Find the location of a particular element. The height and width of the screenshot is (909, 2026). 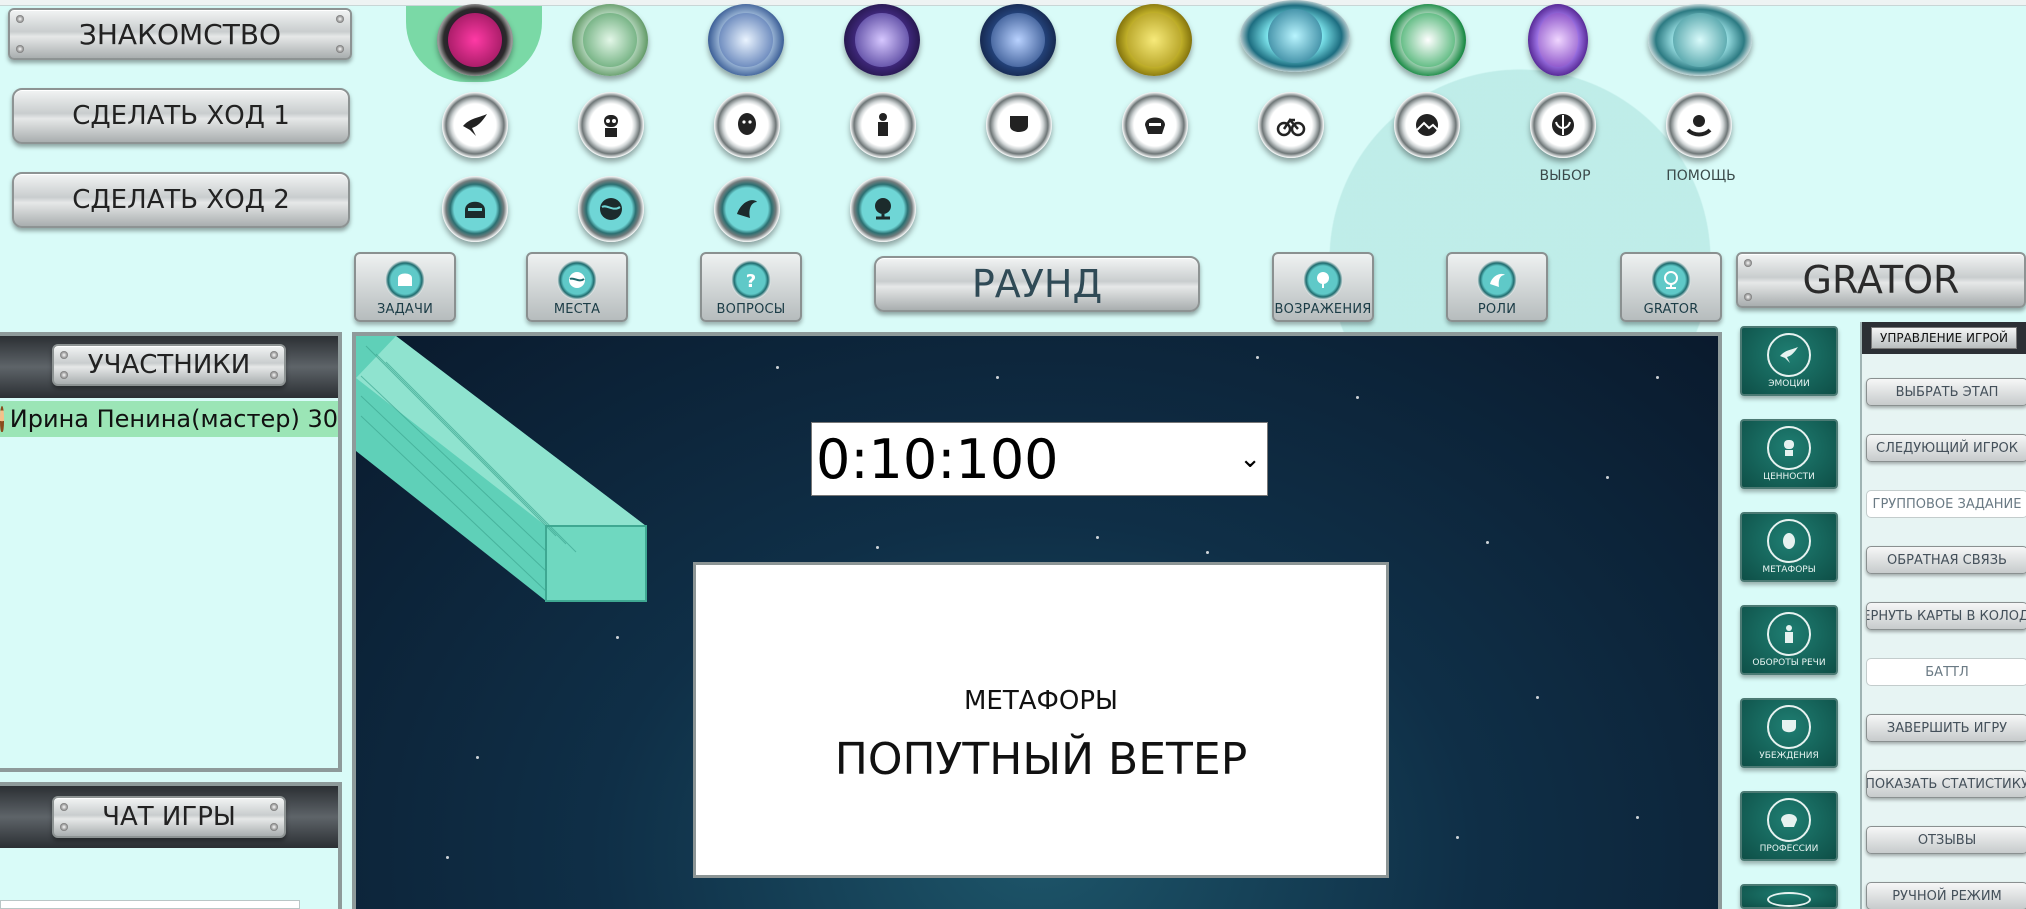

participants-panel is located at coordinates (171, 552).